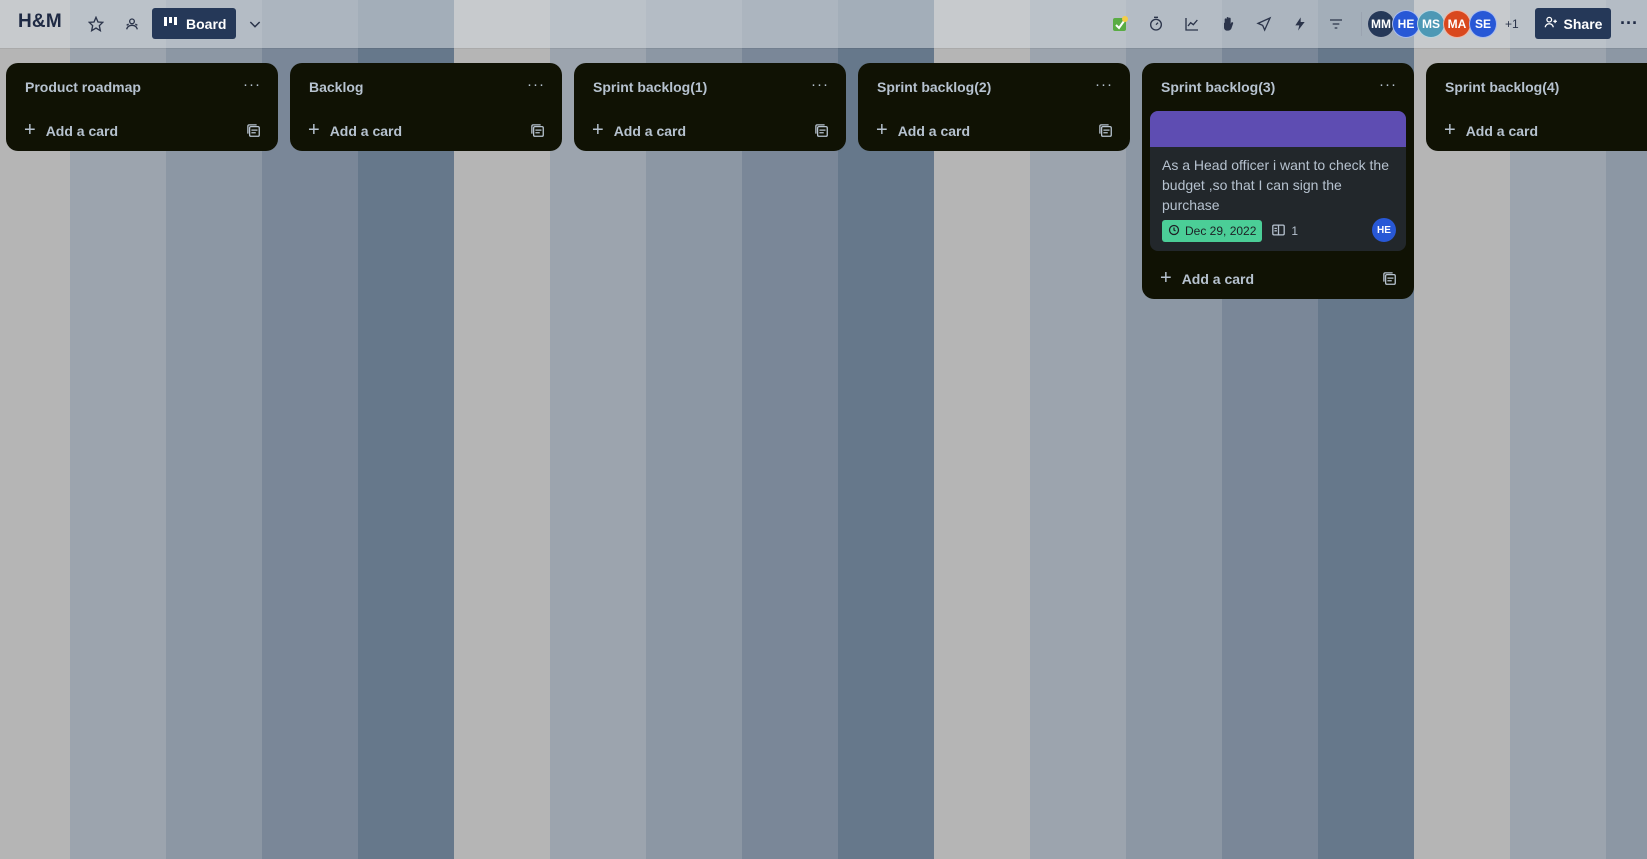  Describe the element at coordinates (1174, 231) in the screenshot. I see `clock-icon` at that location.